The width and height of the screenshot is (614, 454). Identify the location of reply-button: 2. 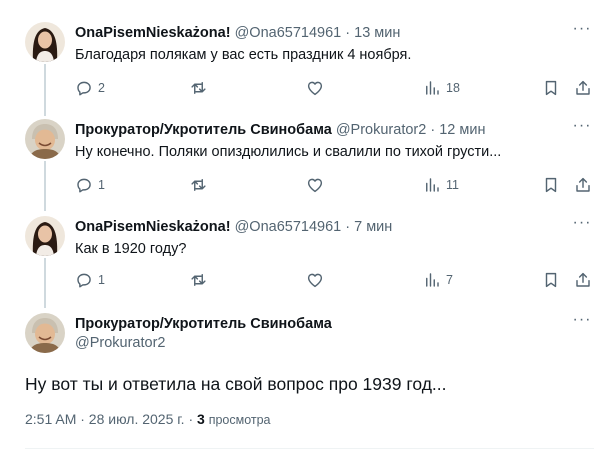
(90, 88).